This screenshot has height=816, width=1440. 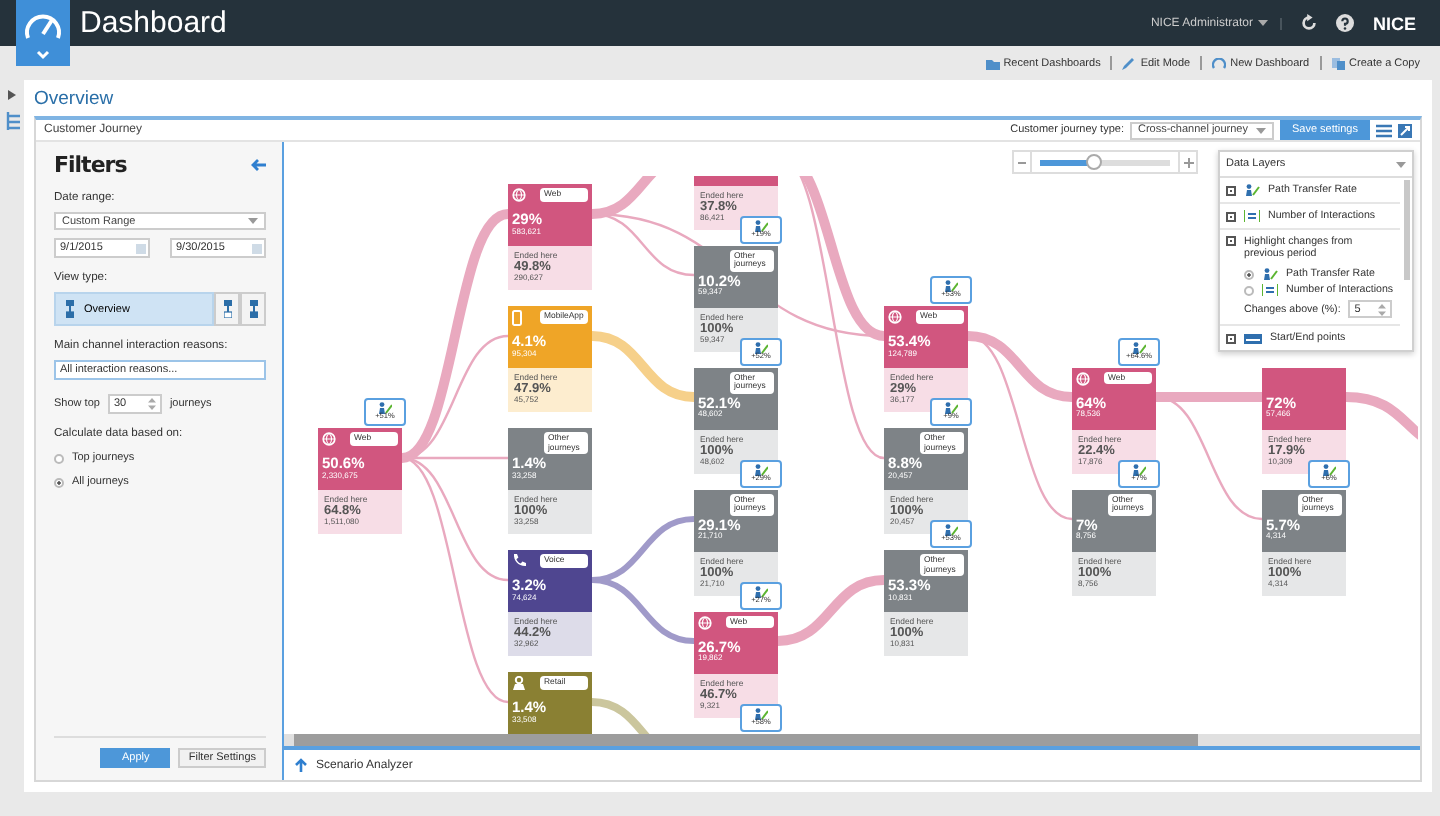 I want to click on app-title: Dashboard, so click(x=153, y=23).